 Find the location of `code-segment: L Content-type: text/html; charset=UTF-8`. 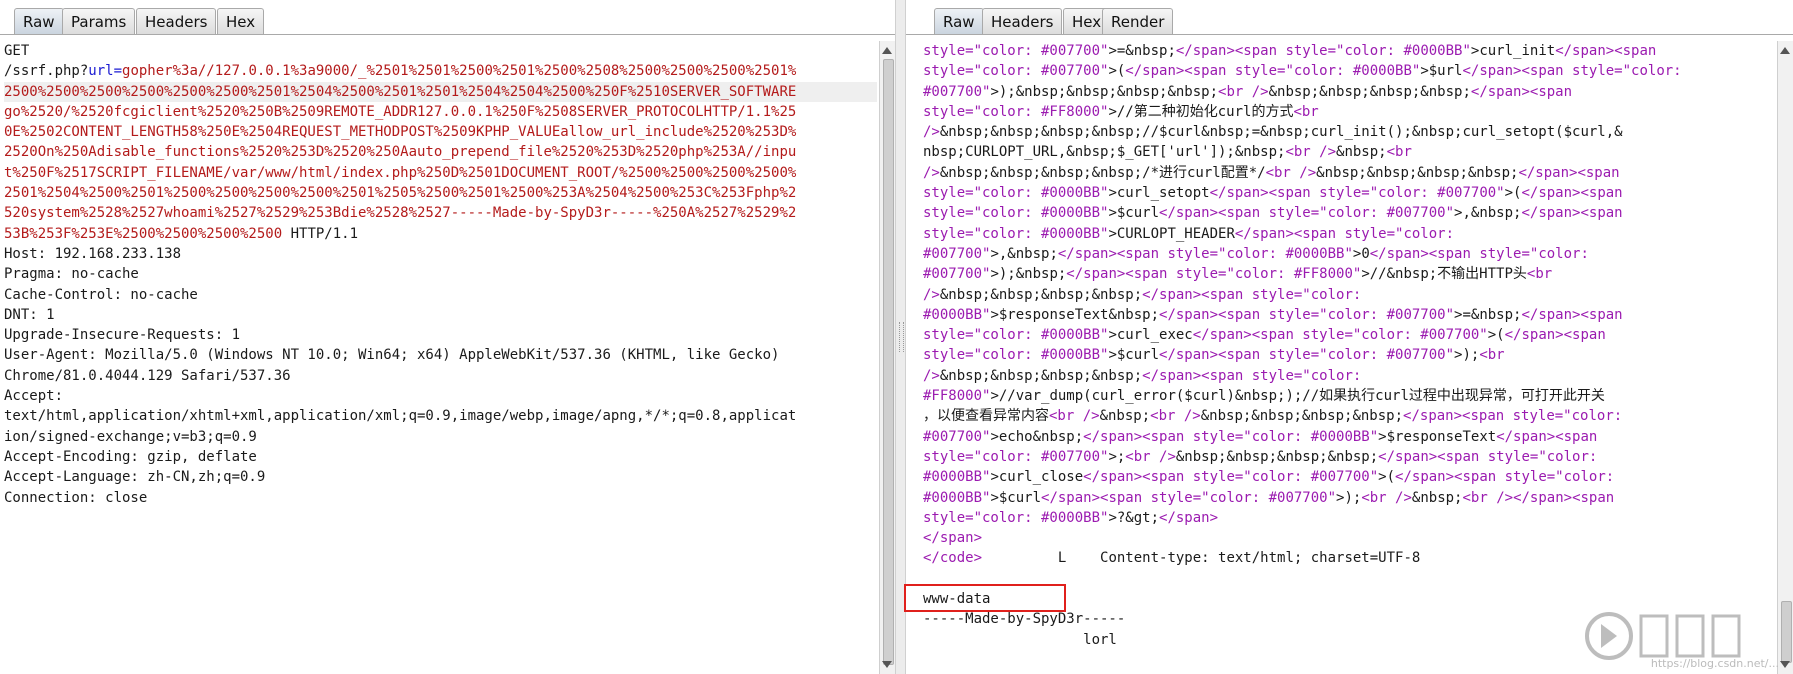

code-segment: L Content-type: text/html; charset=UTF-8 is located at coordinates (1201, 558).